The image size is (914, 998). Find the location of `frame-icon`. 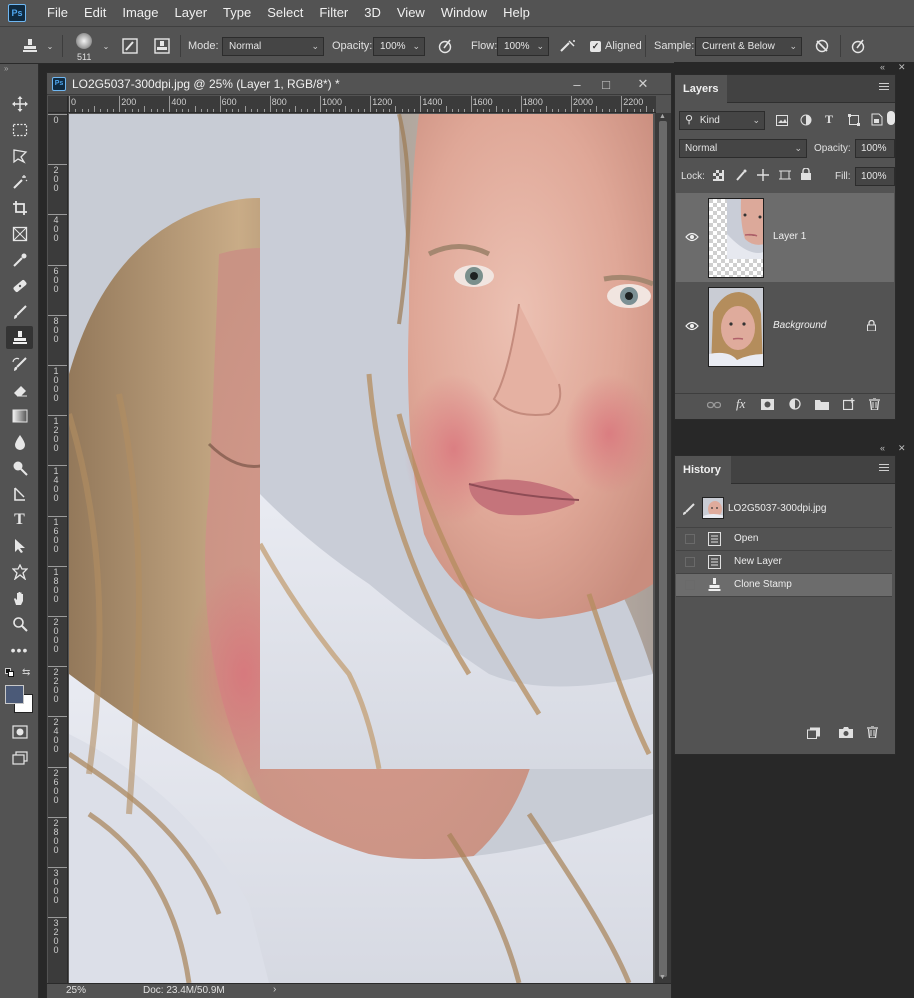

frame-icon is located at coordinates (19, 233).